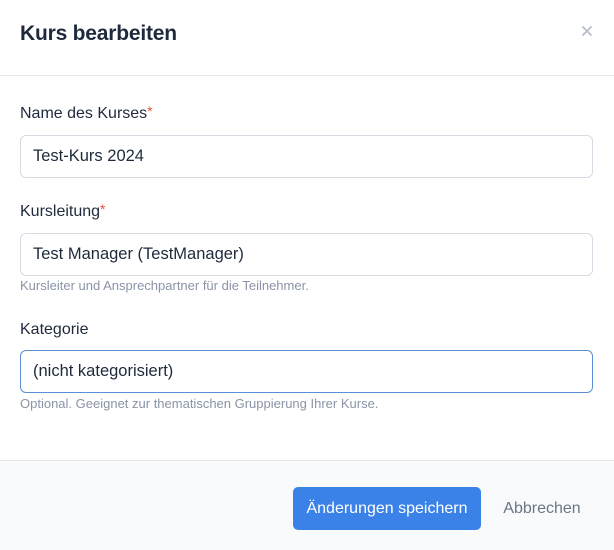 The width and height of the screenshot is (614, 550). Describe the element at coordinates (60, 211) in the screenshot. I see `course-leader-label-text: Kursleitung` at that location.